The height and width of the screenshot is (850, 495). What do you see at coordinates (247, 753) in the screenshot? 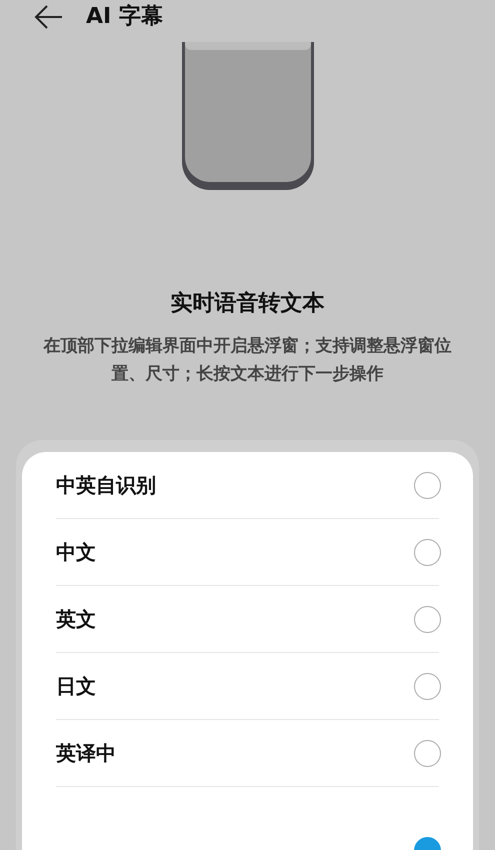
I see `option-row: 英译中` at bounding box center [247, 753].